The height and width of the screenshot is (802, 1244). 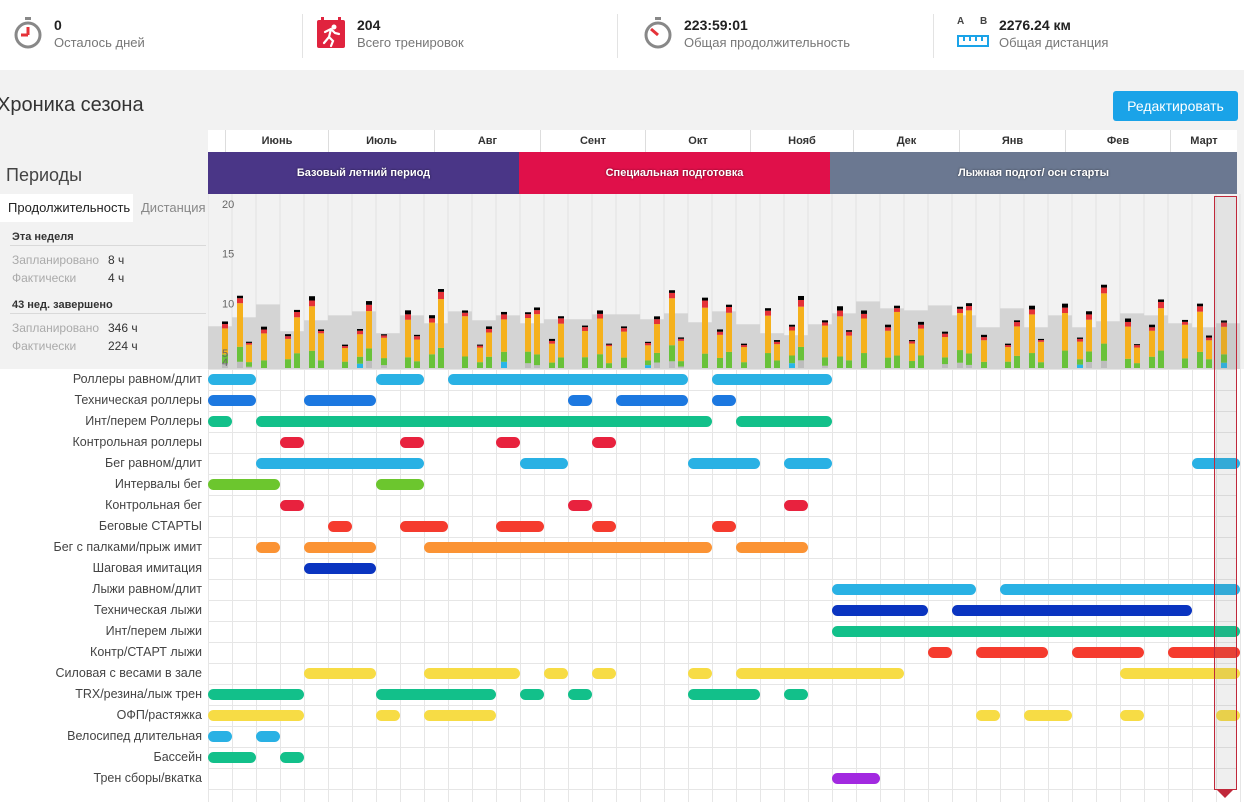 I want to click on edit-button: Редактировать, so click(x=1175, y=106).